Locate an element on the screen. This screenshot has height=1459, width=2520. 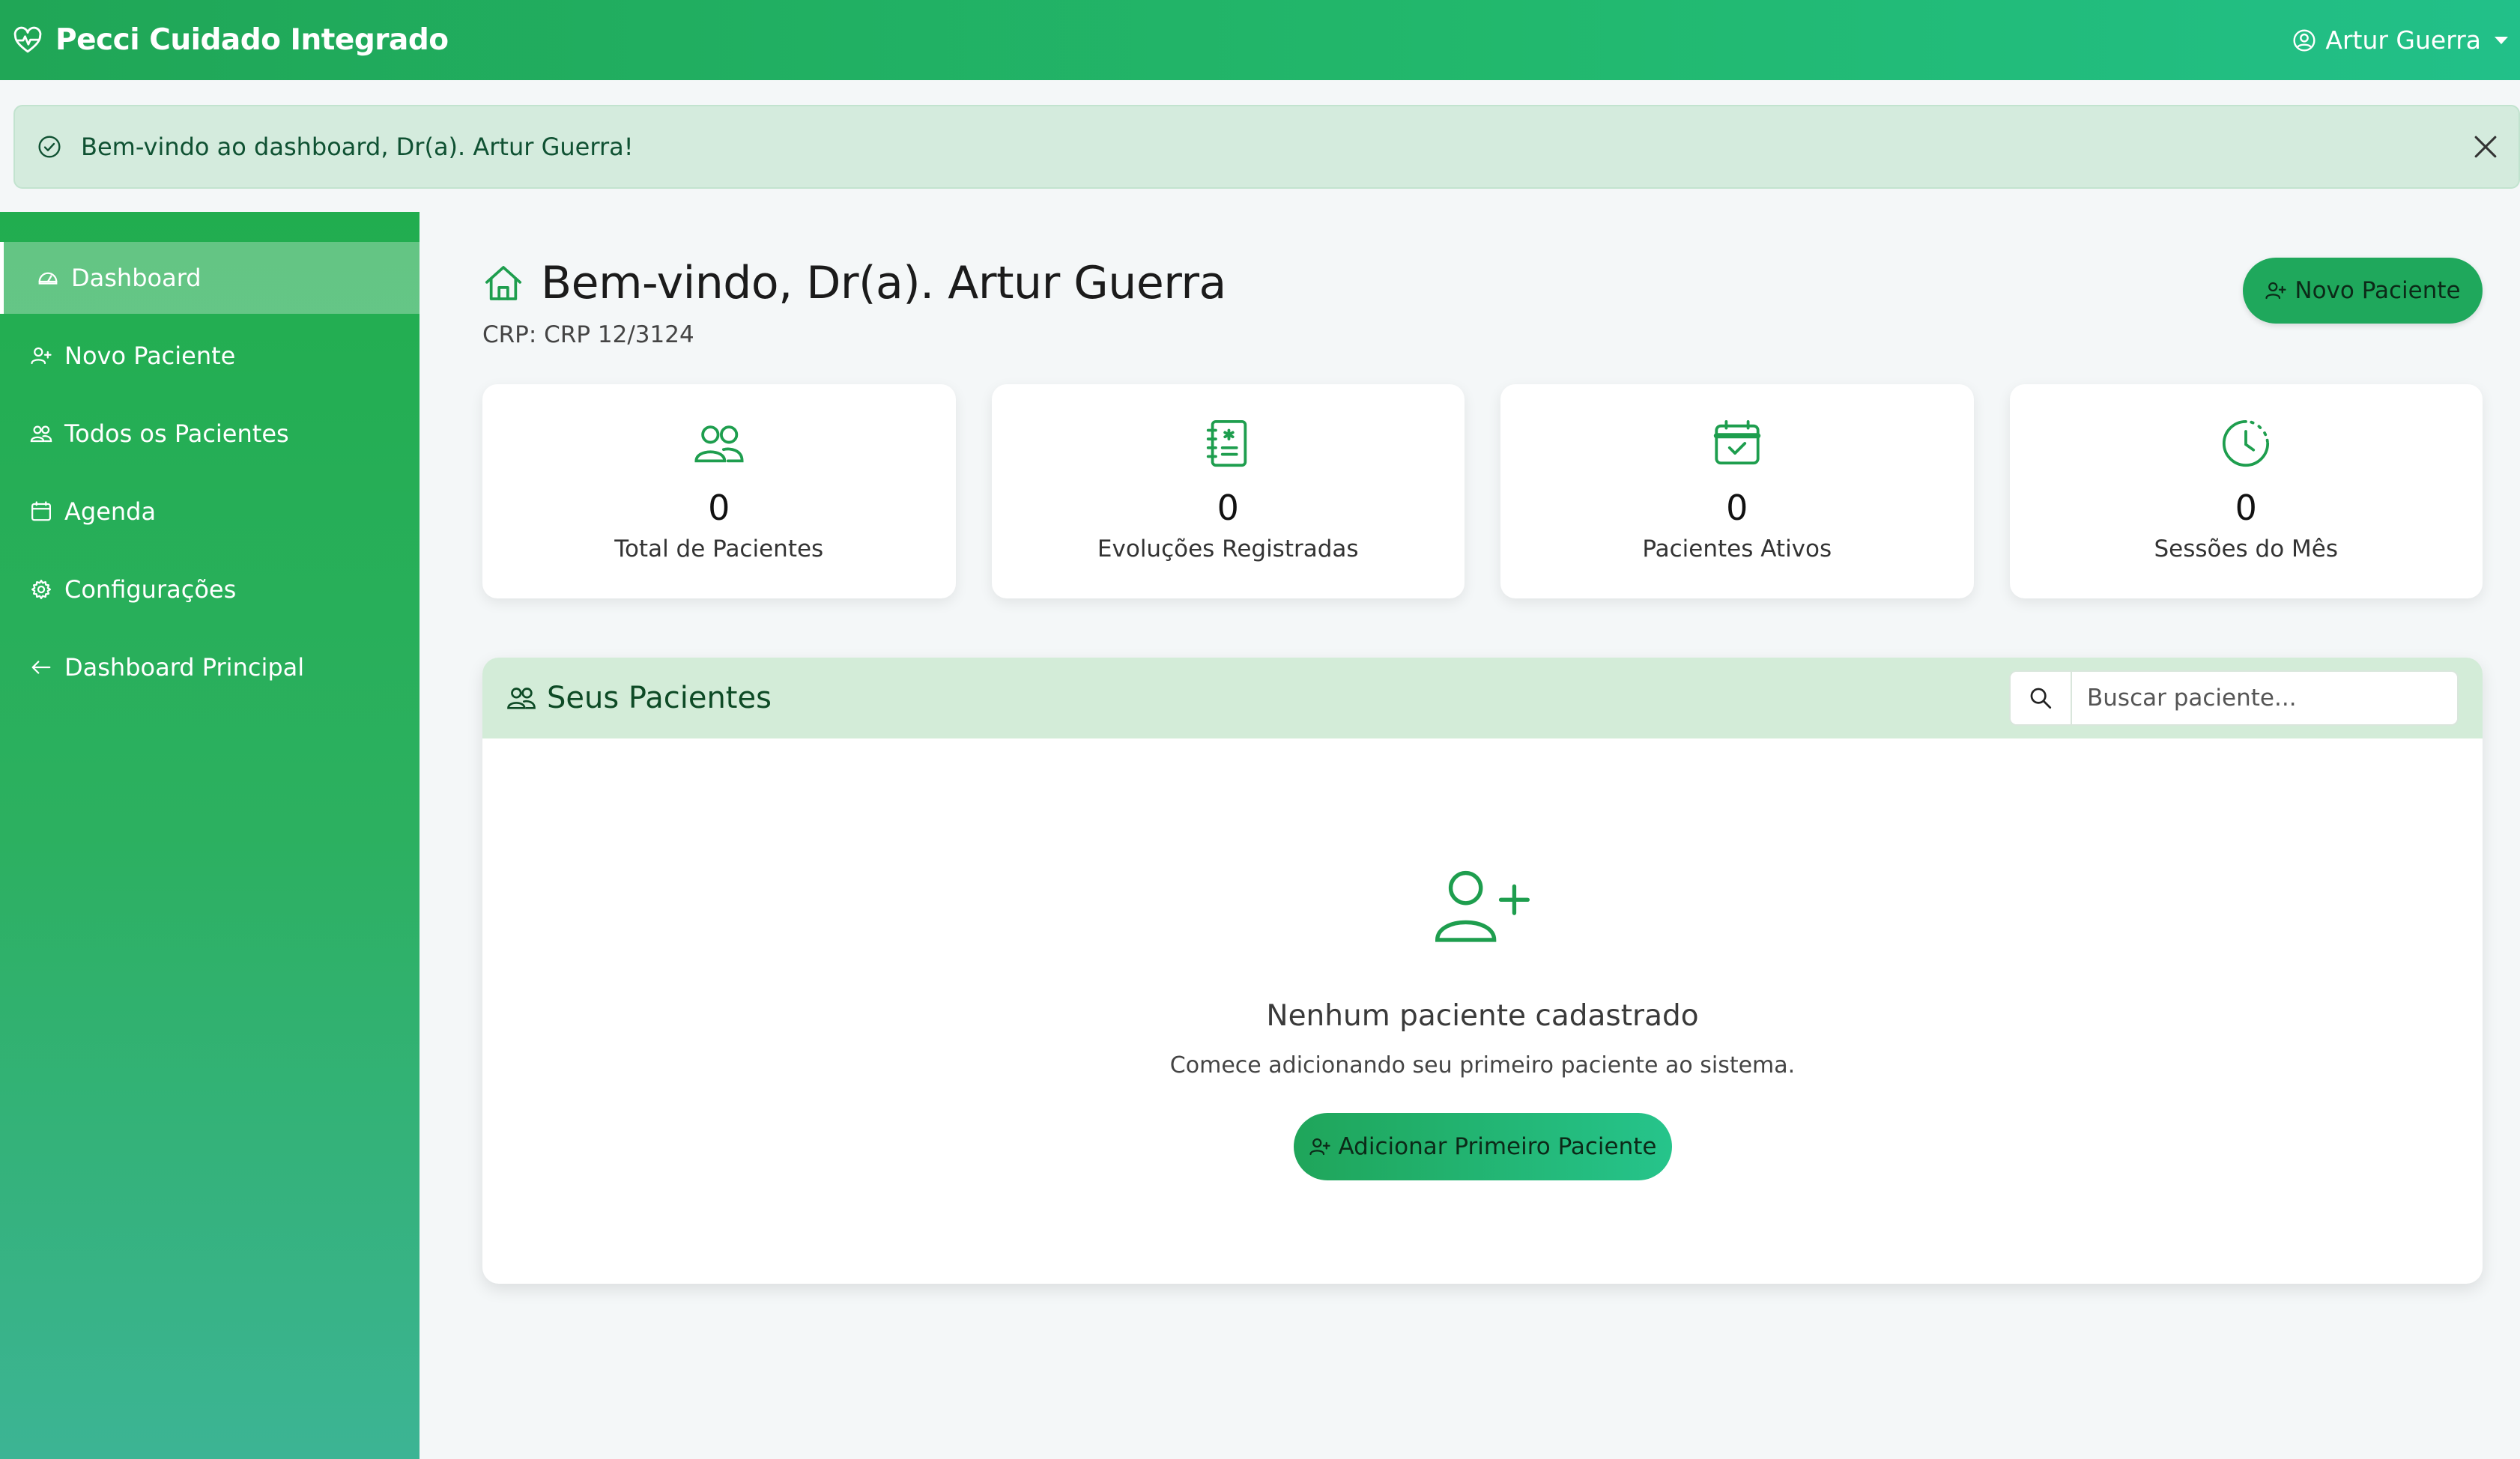
stat-label: Evoluções Registradas is located at coordinates (1228, 549).